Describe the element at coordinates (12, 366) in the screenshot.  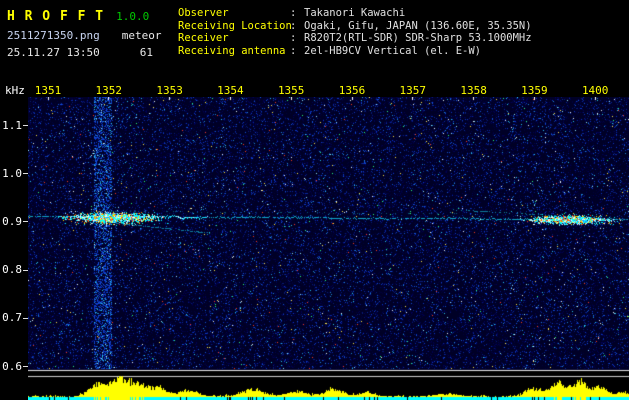
I see `freq-tick-label: 0.6` at that location.